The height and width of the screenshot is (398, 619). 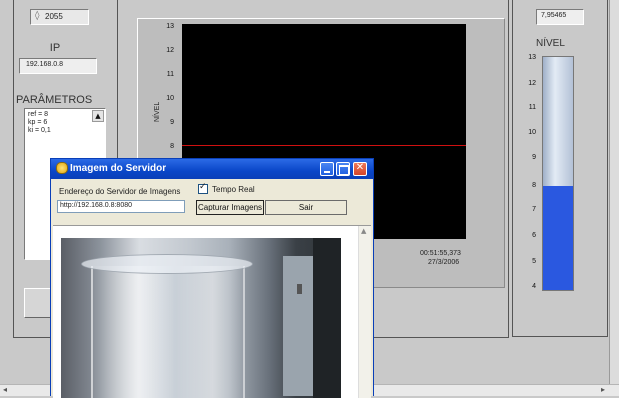 I want to click on port-field: ◊ 2055, so click(x=59, y=17).